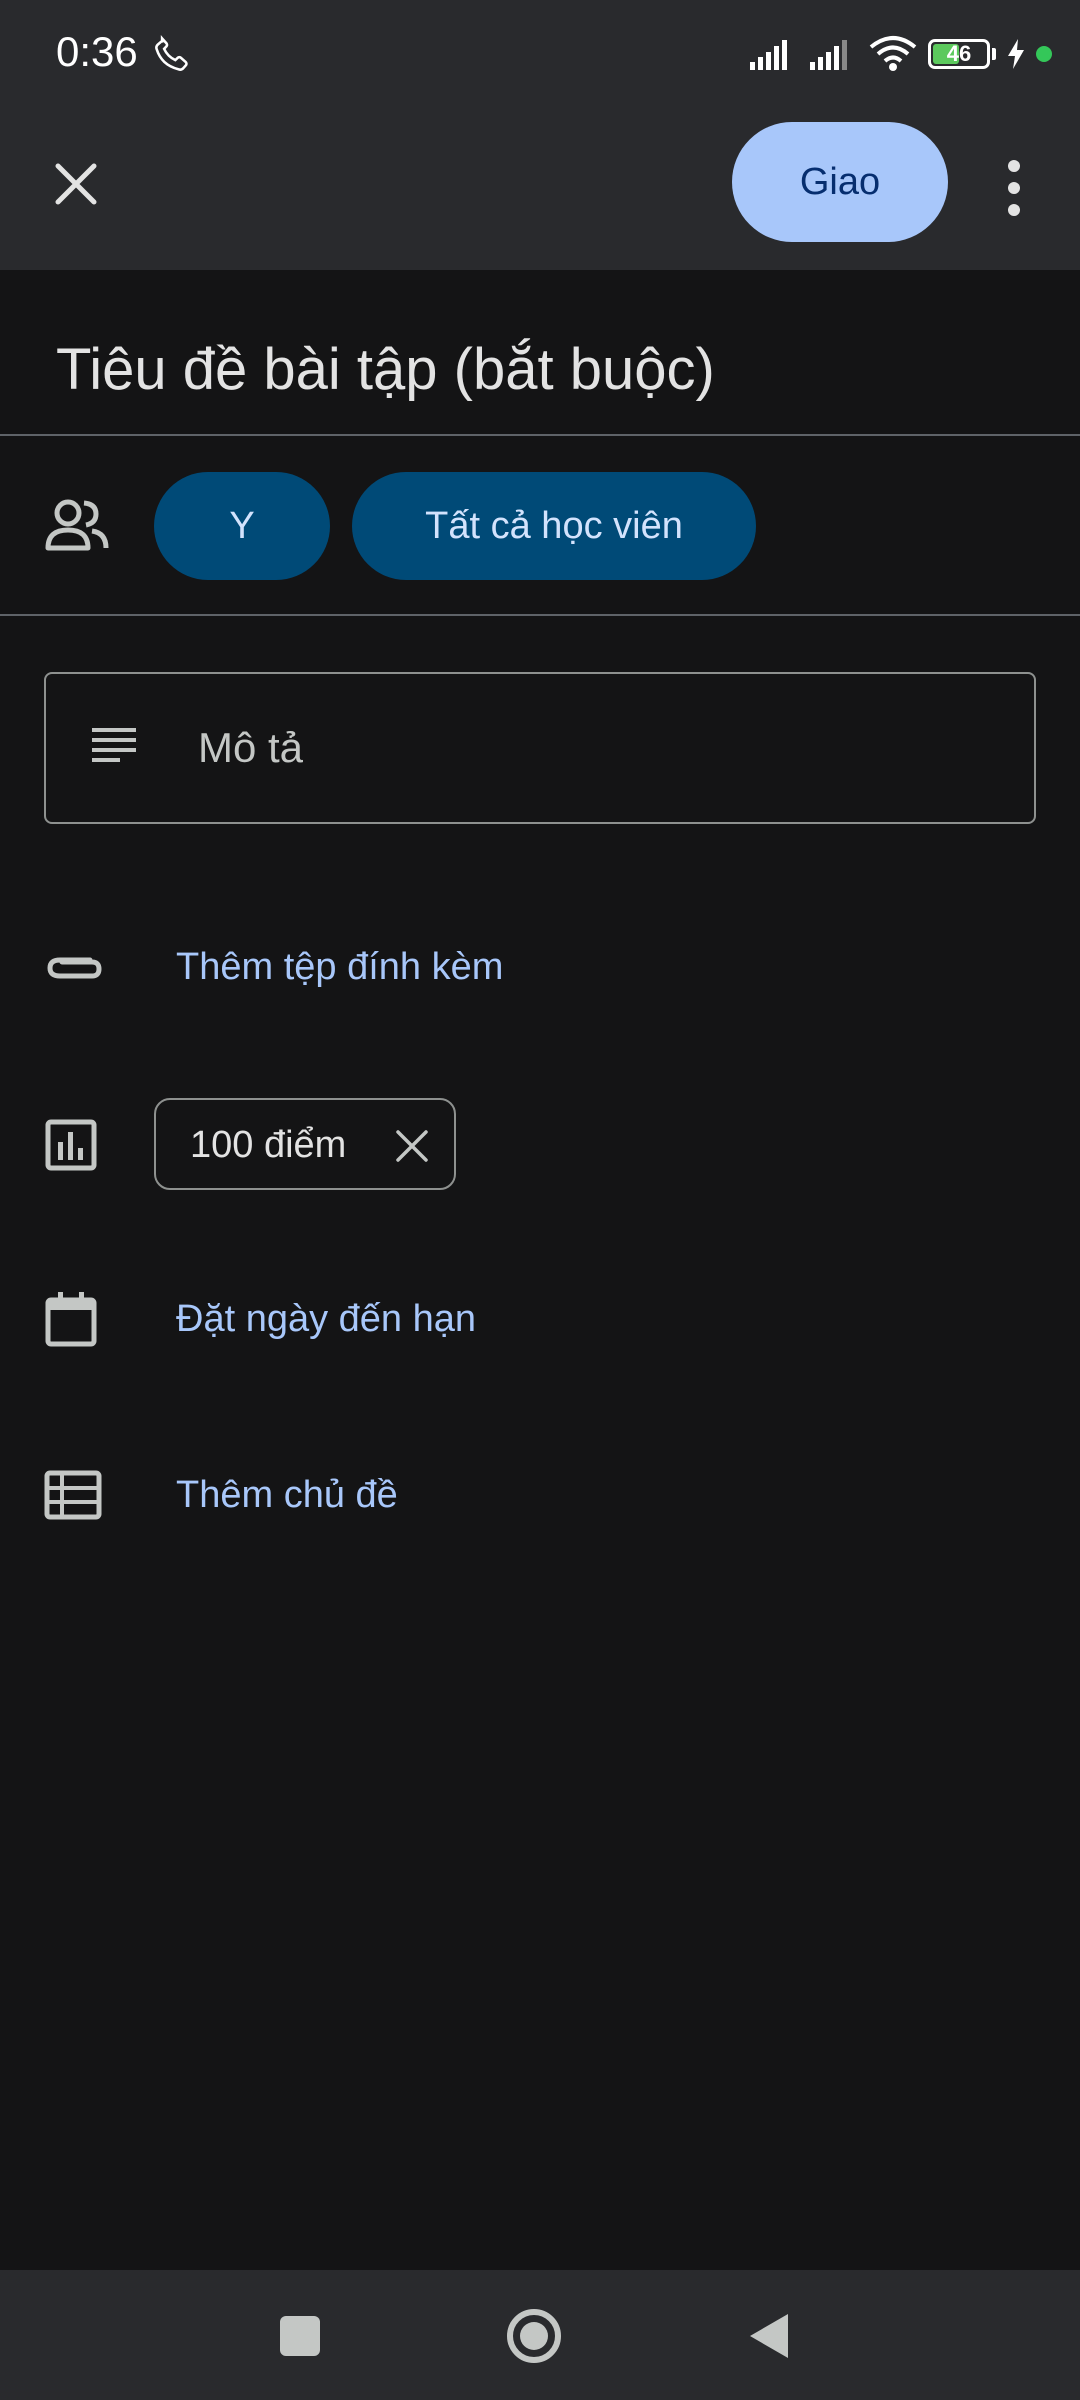 The width and height of the screenshot is (1080, 2400). I want to click on home-button, so click(534, 2336).